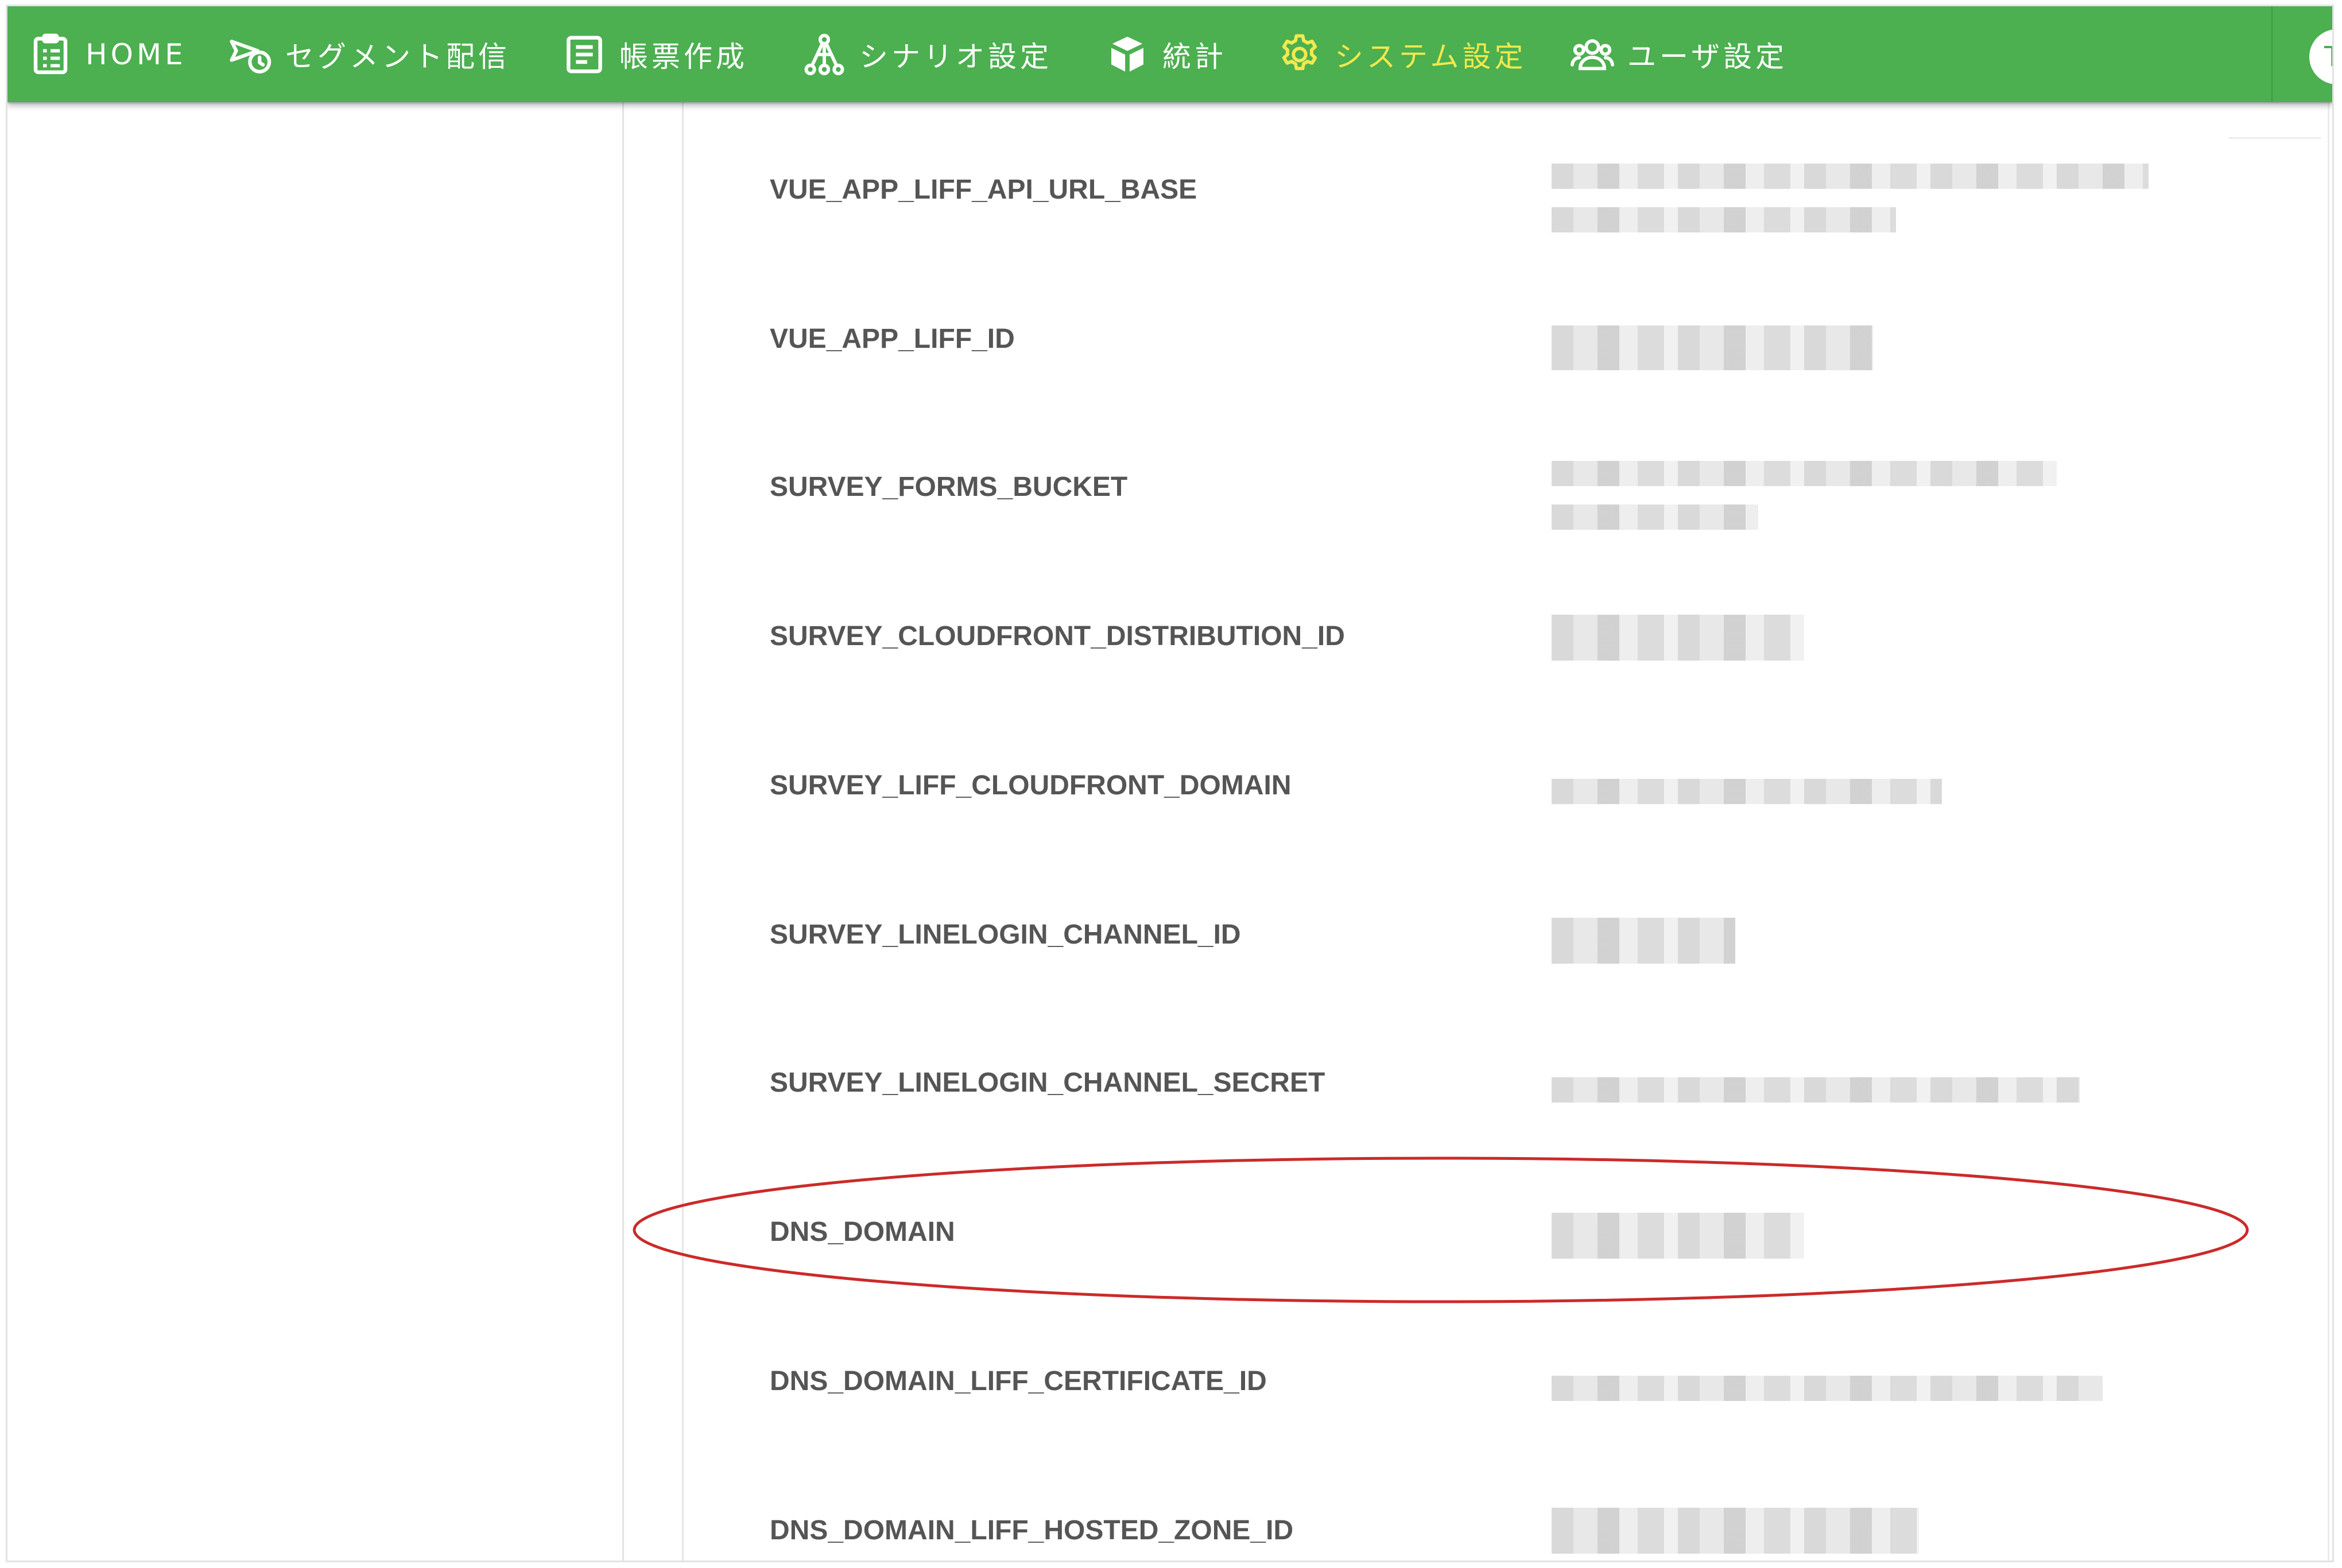  I want to click on nav-user-settings-label: ユーザ設定, so click(1707, 56).